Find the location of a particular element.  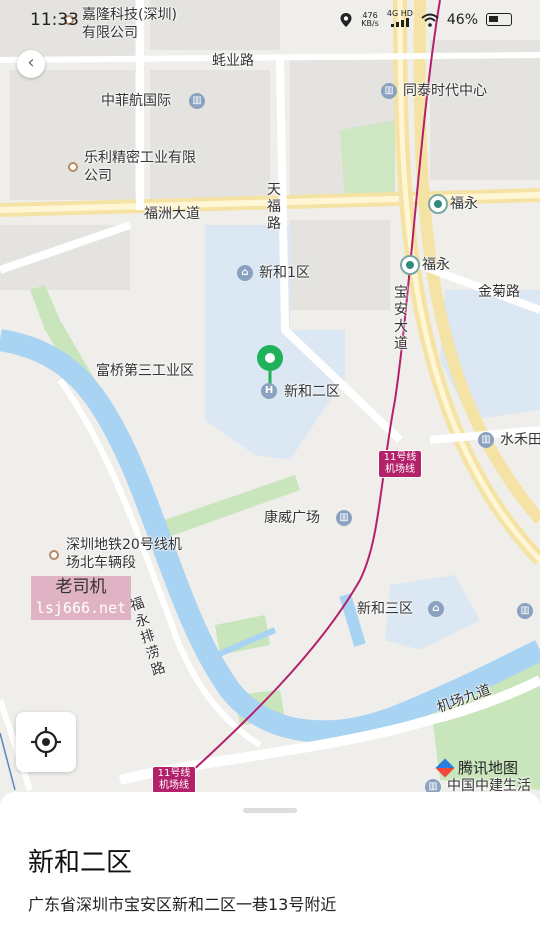

locate-me-button is located at coordinates (46, 742).